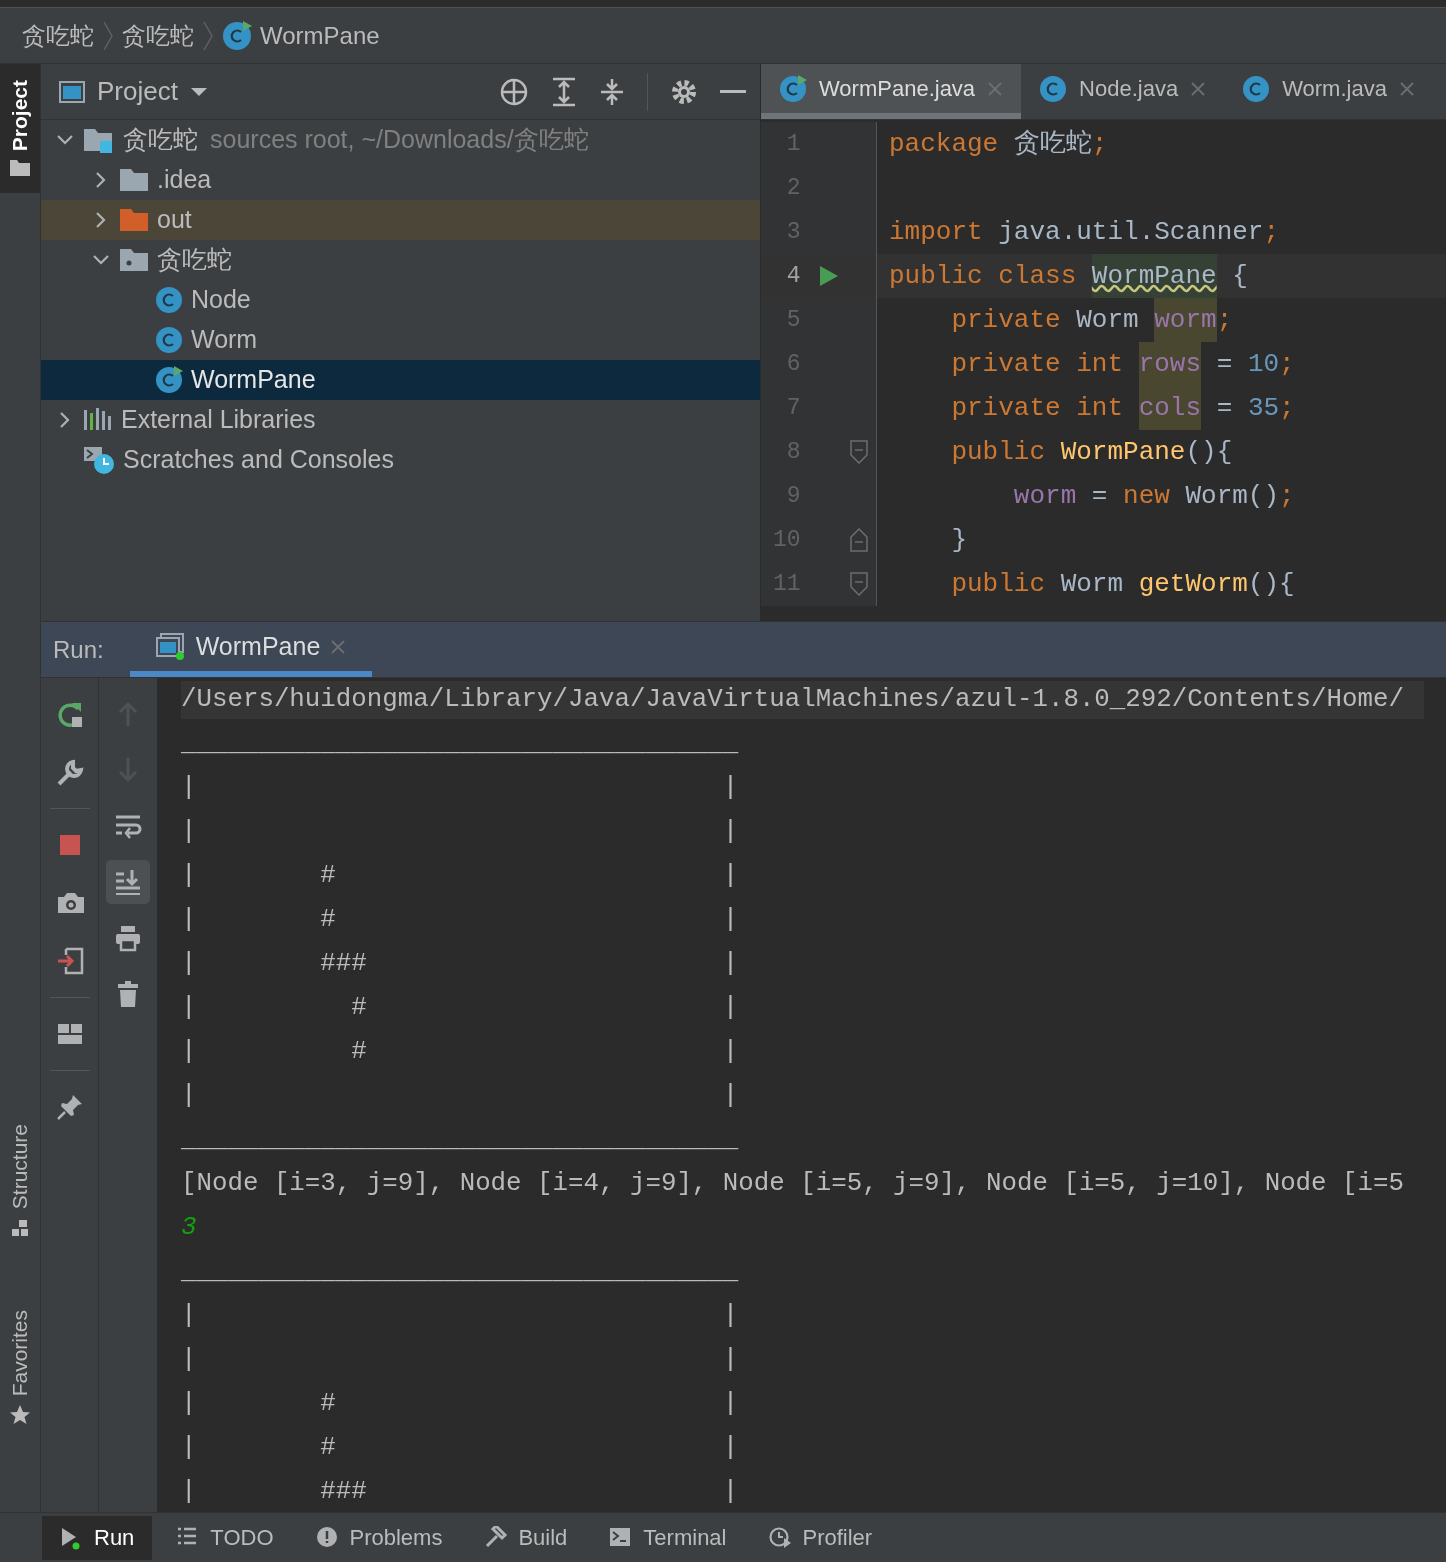 The width and height of the screenshot is (1446, 1562). What do you see at coordinates (891, 91) in the screenshot?
I see `editor-tab: WormPane.java` at bounding box center [891, 91].